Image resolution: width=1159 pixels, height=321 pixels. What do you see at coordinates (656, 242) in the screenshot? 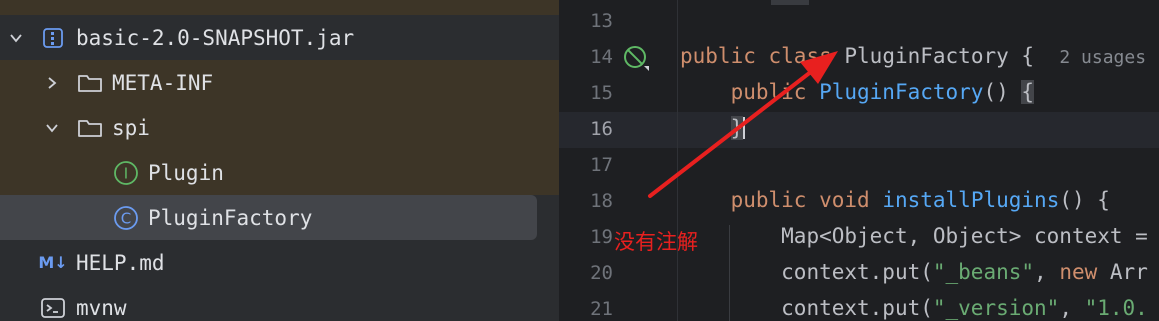
I see `annotation-label: 没有注解` at bounding box center [656, 242].